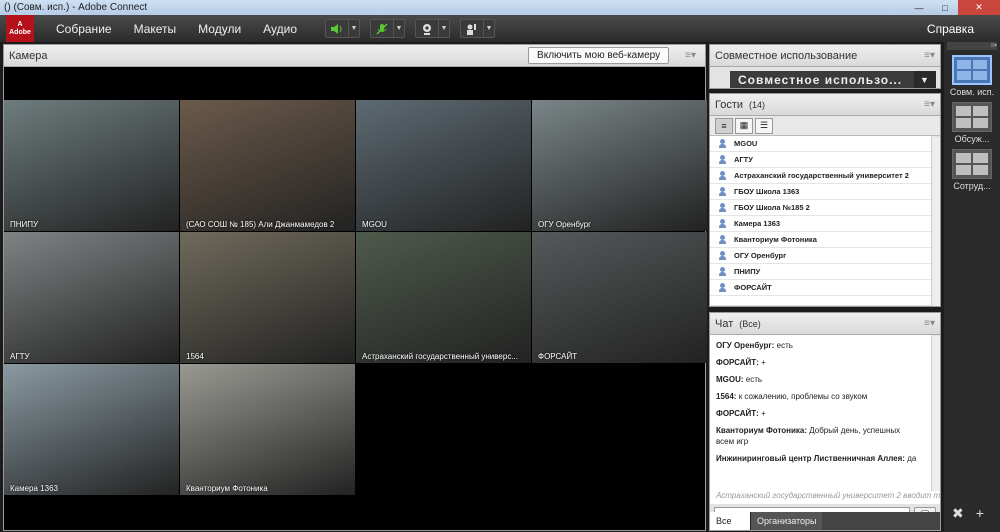  Describe the element at coordinates (820, 224) in the screenshot. I see `list-item: Камера 1363` at that location.